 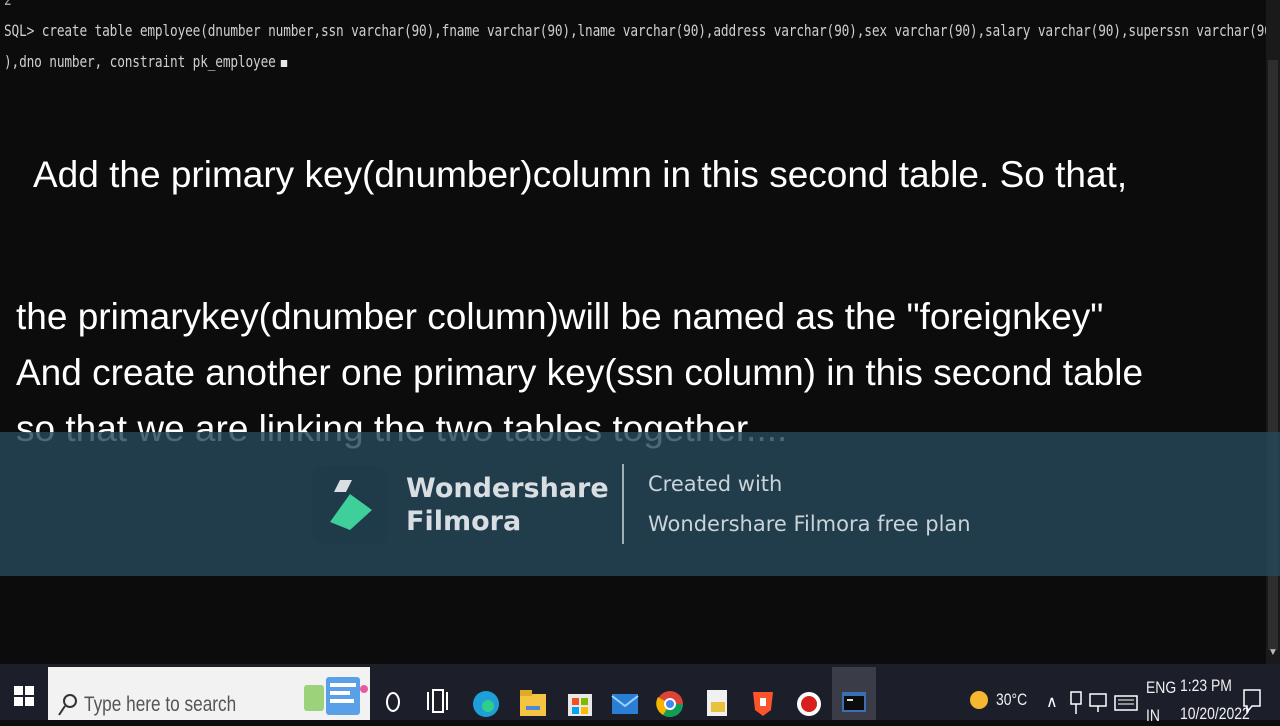 I want to click on chevron-up-icon: ∧, so click(x=1052, y=702).